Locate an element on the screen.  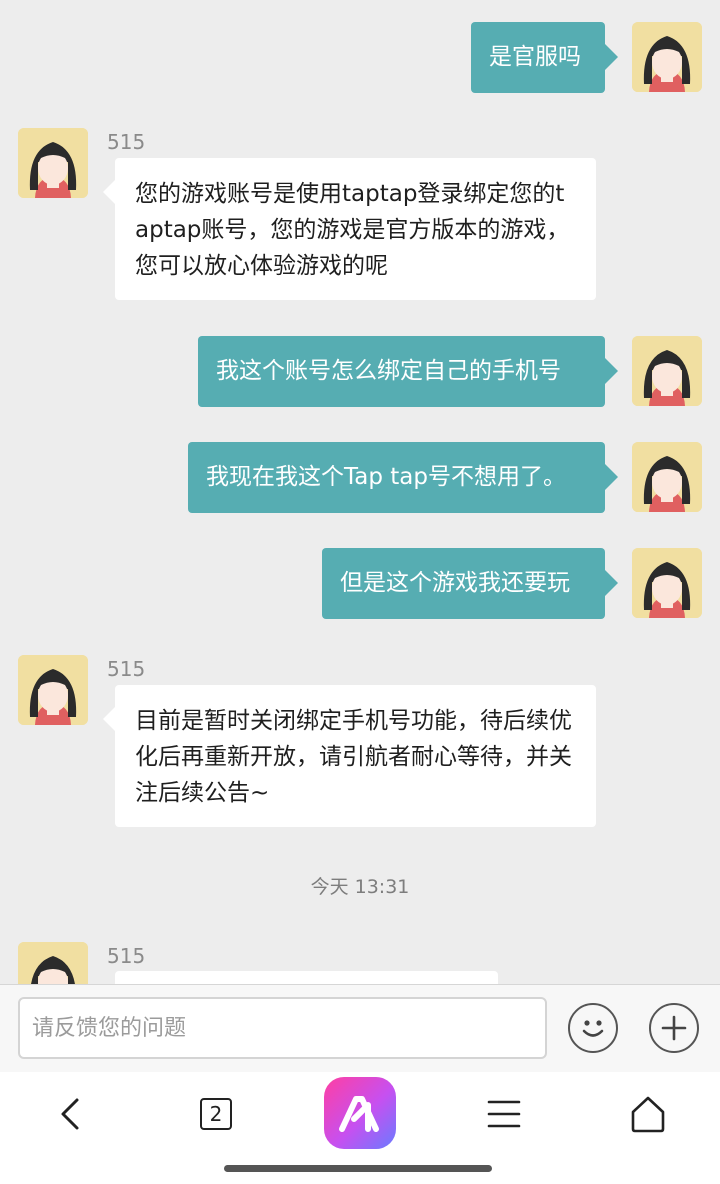
message-text: 我这个账号怎么绑定自己的手机号 is located at coordinates (388, 371).